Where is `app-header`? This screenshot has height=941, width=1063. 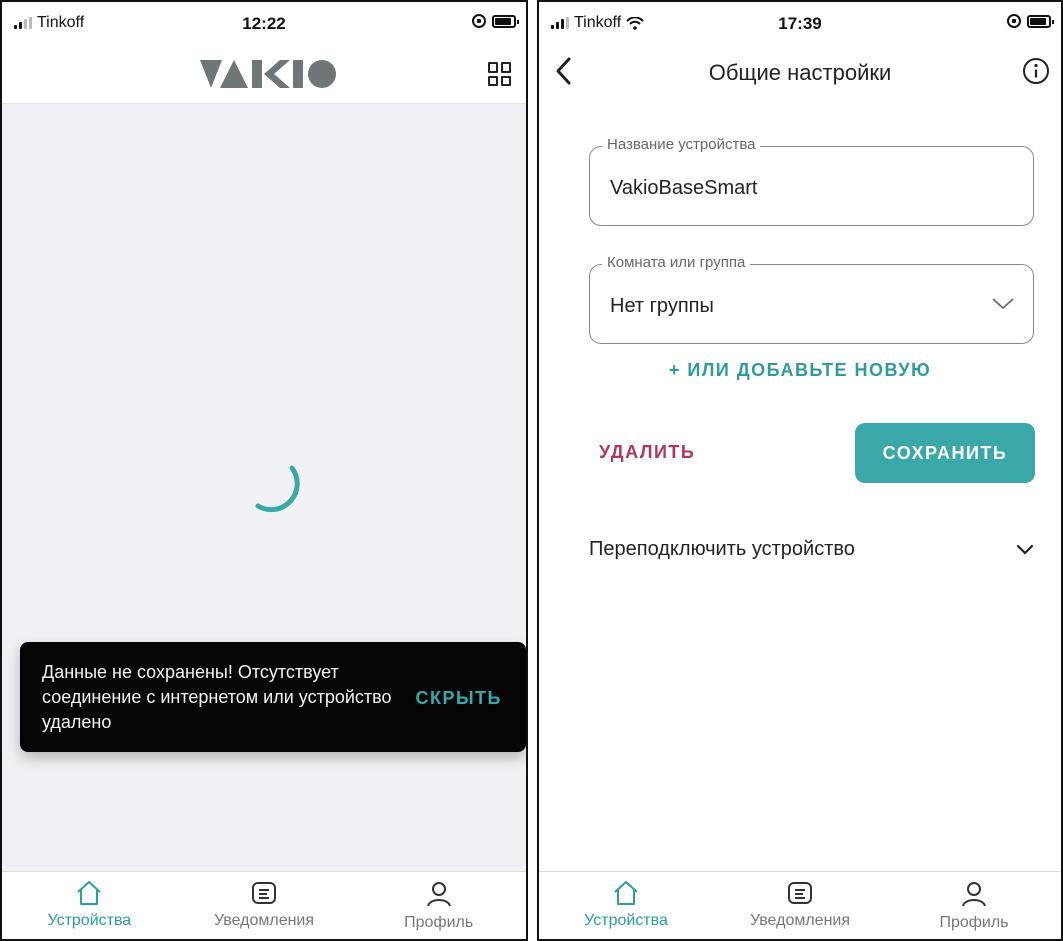
app-header is located at coordinates (264, 75).